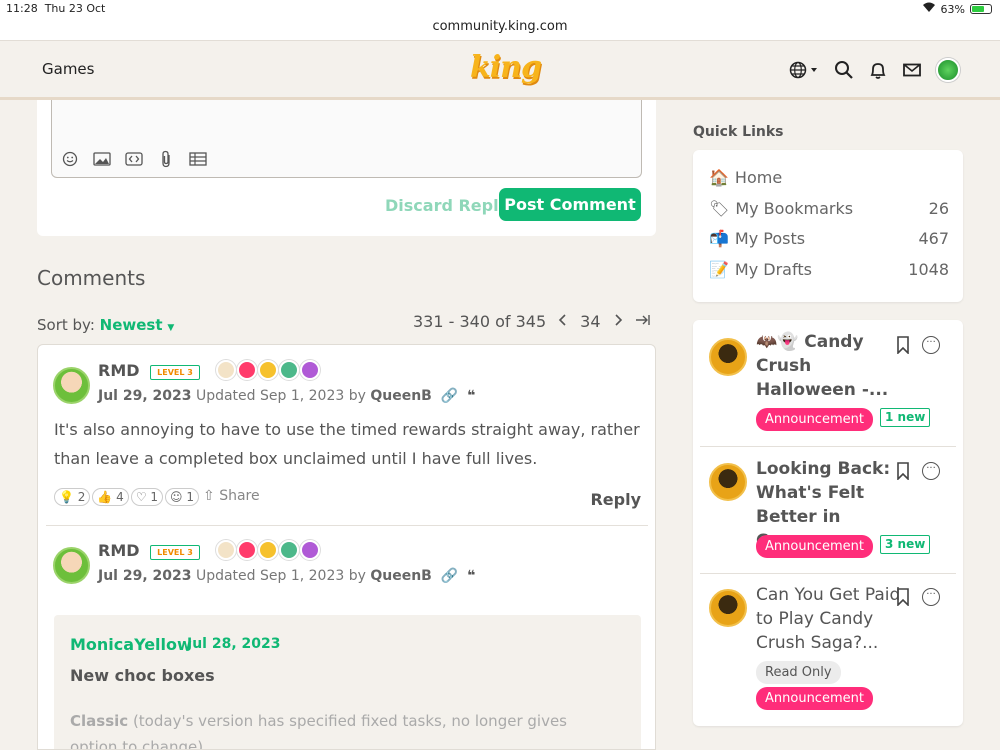 Image resolution: width=1000 pixels, height=750 pixels. I want to click on quote-author: MonicaYellow, so click(131, 644).